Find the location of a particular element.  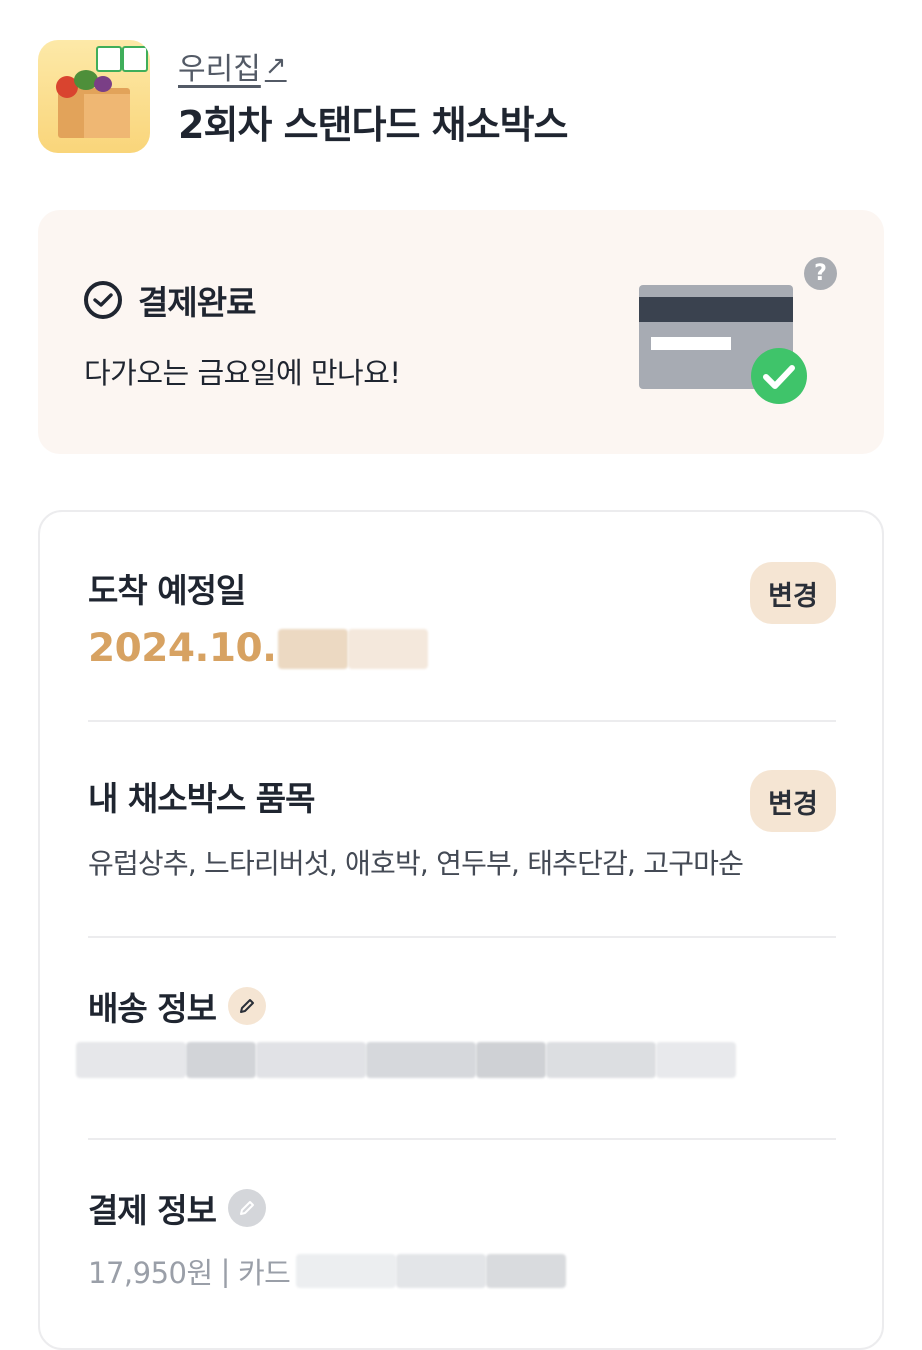

store-link-label: 우리집 is located at coordinates (219, 69).